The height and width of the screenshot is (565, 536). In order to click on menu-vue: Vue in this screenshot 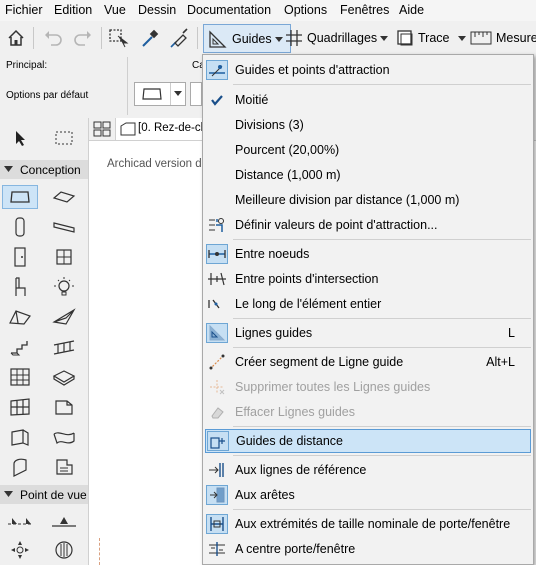, I will do `click(115, 10)`.